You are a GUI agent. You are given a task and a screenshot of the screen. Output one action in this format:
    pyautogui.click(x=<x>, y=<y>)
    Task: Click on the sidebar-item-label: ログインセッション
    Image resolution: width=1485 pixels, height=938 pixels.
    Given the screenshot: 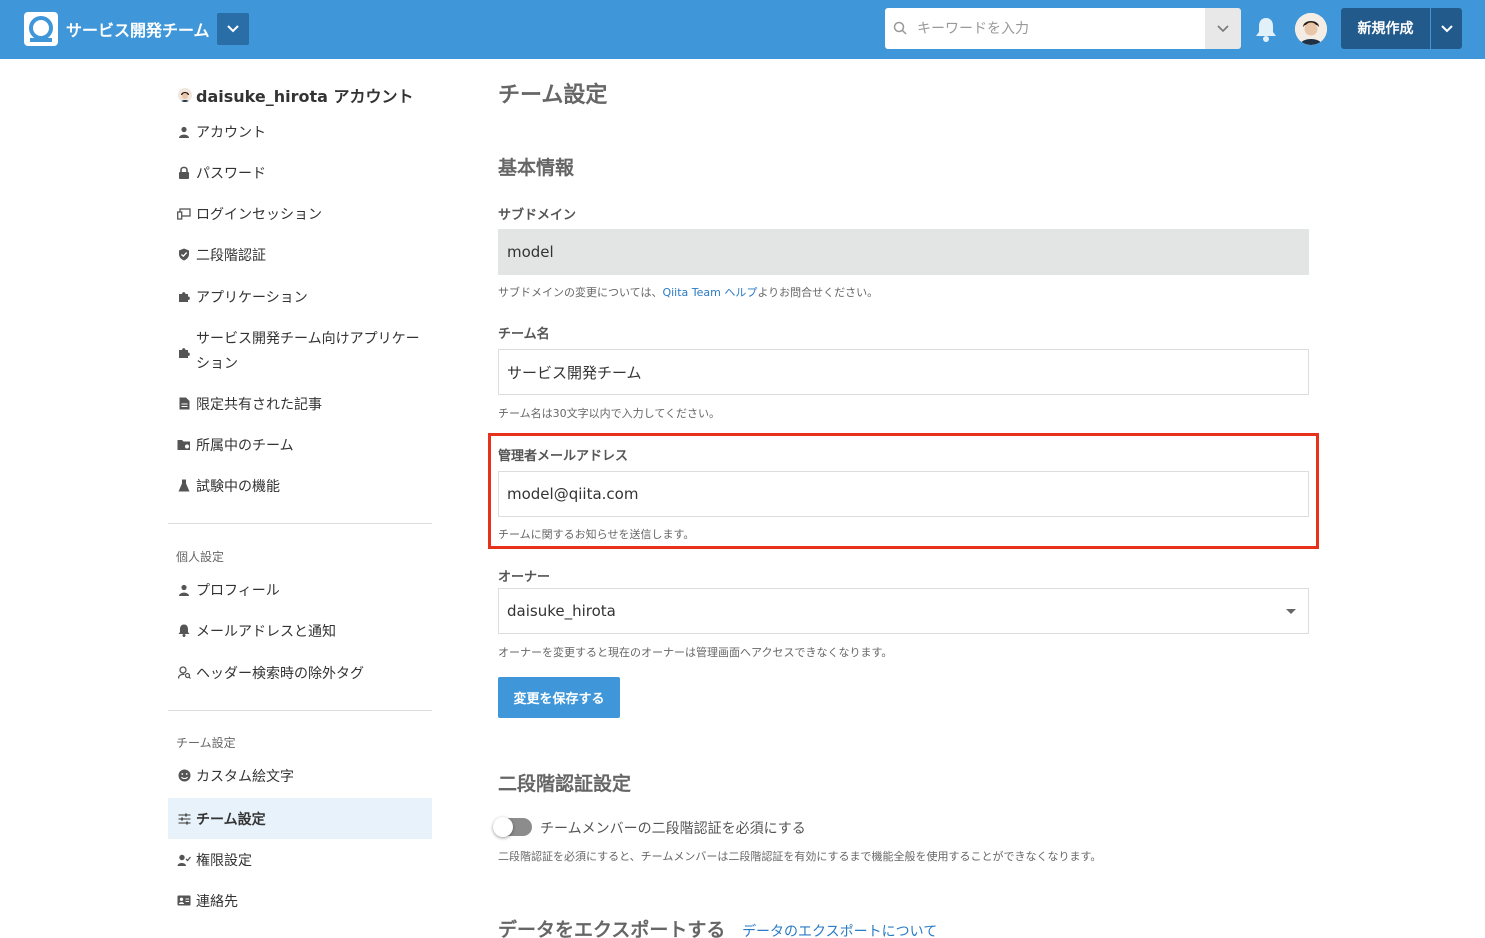 What is the action you would take?
    pyautogui.click(x=259, y=214)
    